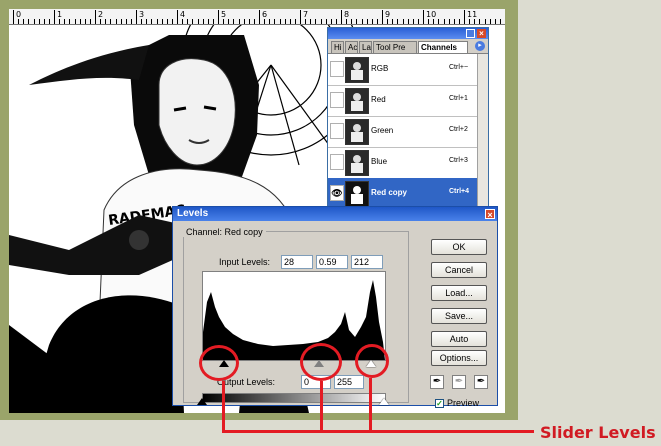 The image size is (661, 446). I want to click on tab-tool-presets: Tool Pre, so click(395, 47).